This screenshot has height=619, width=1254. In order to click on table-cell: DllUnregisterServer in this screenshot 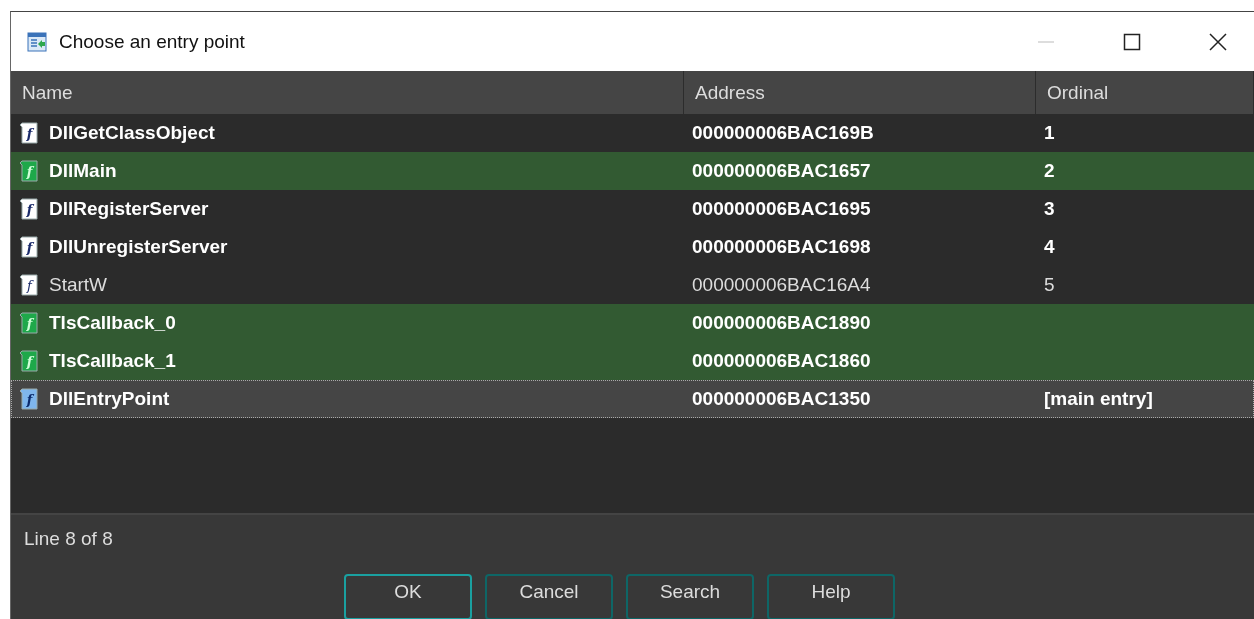, I will do `click(138, 247)`.